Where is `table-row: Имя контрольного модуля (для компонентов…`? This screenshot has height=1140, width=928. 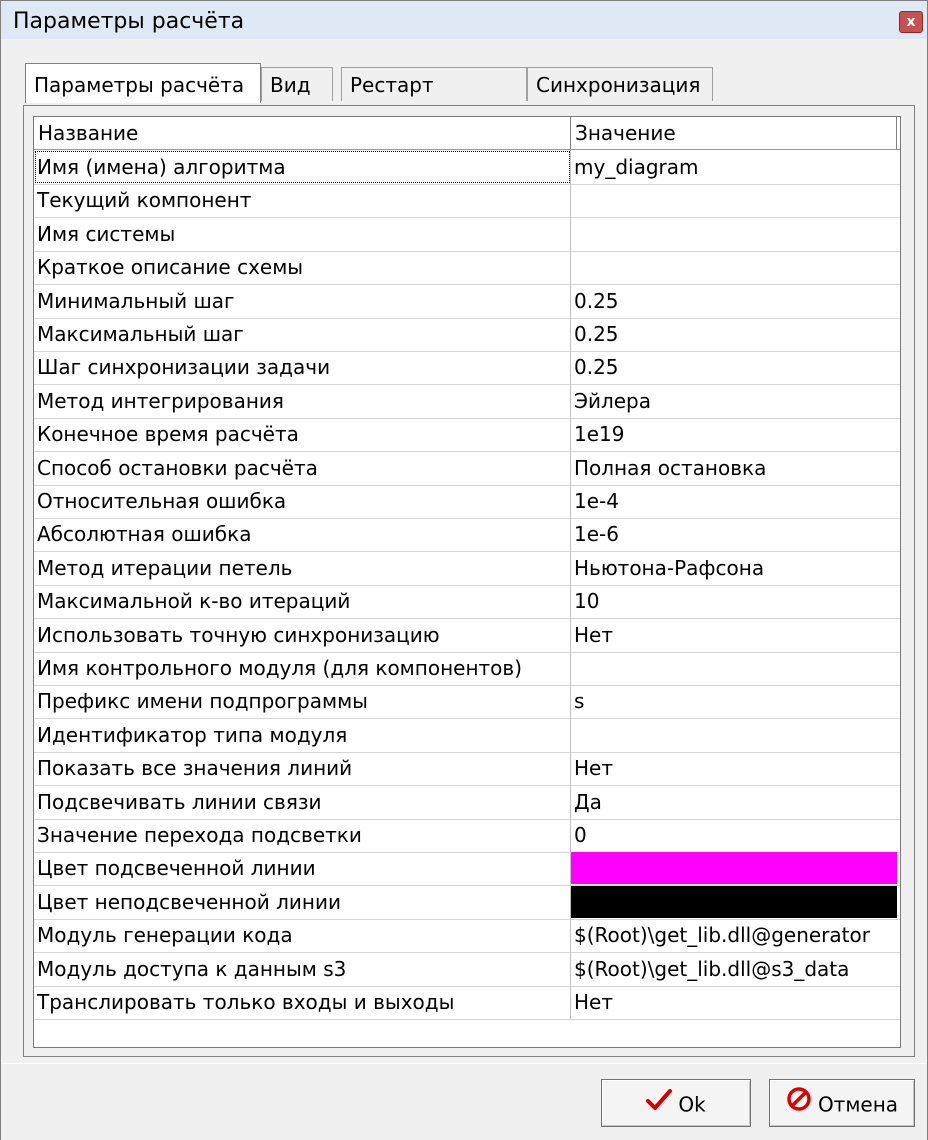 table-row: Имя контрольного модуля (для компонентов… is located at coordinates (467, 668).